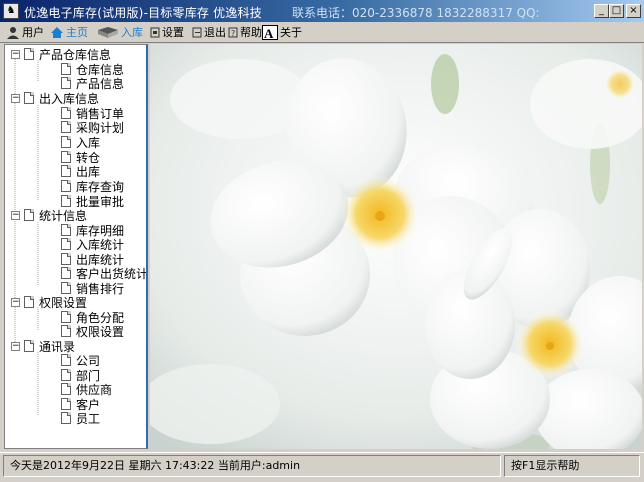 This screenshot has height=482, width=644. I want to click on status-help-hint: 按F1显示帮助, so click(572, 466).